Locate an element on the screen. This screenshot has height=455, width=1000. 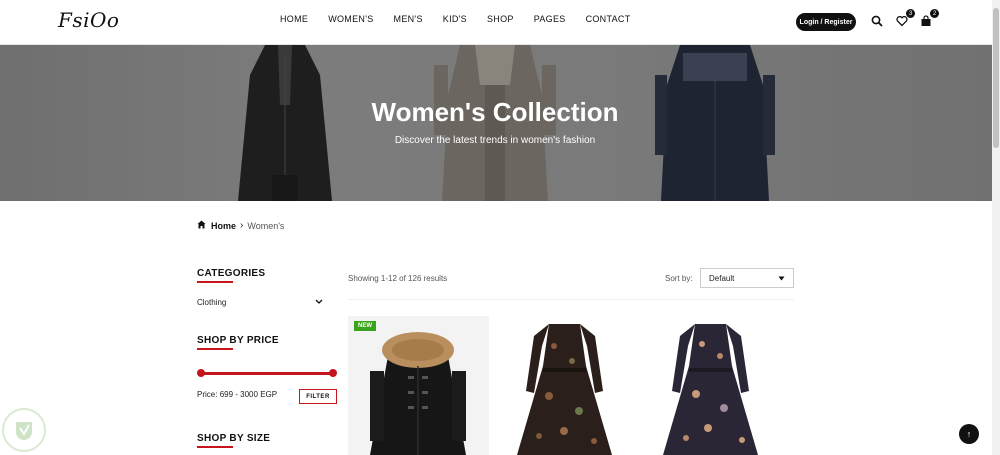
price-min-value: 699 is located at coordinates (226, 394).